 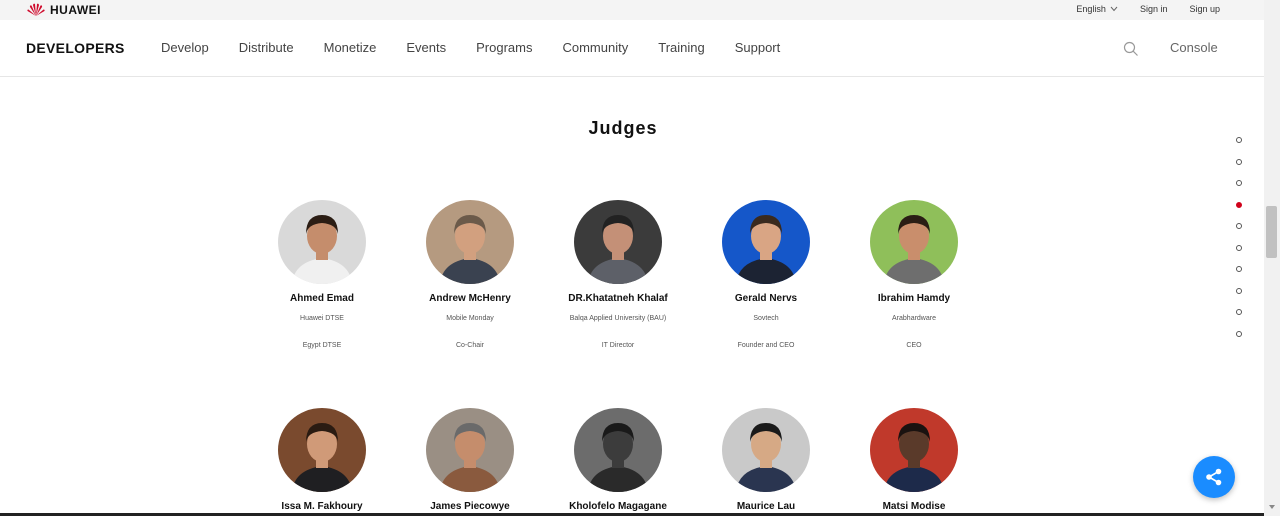 I want to click on judge-card: Ibrahim Hamdy Arabhardware CEO, so click(x=914, y=274).